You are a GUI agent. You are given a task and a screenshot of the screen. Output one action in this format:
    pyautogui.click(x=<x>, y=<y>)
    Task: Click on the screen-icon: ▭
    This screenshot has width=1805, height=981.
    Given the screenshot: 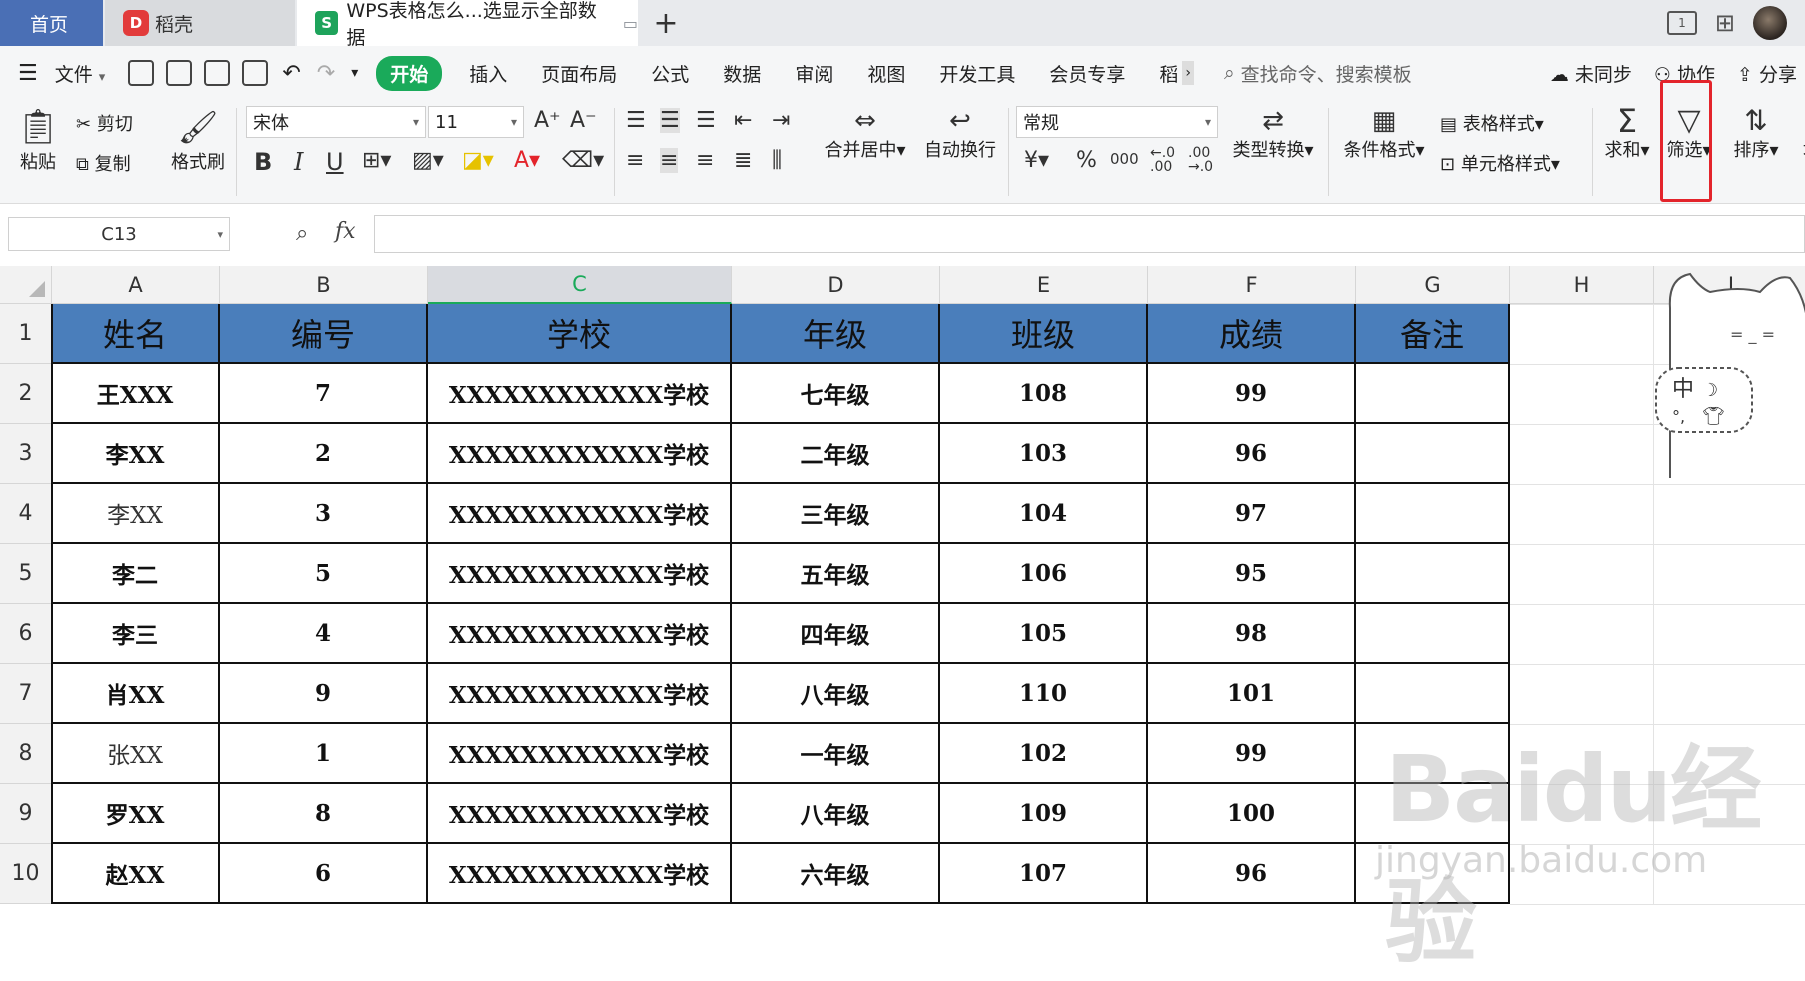 What is the action you would take?
    pyautogui.click(x=630, y=23)
    